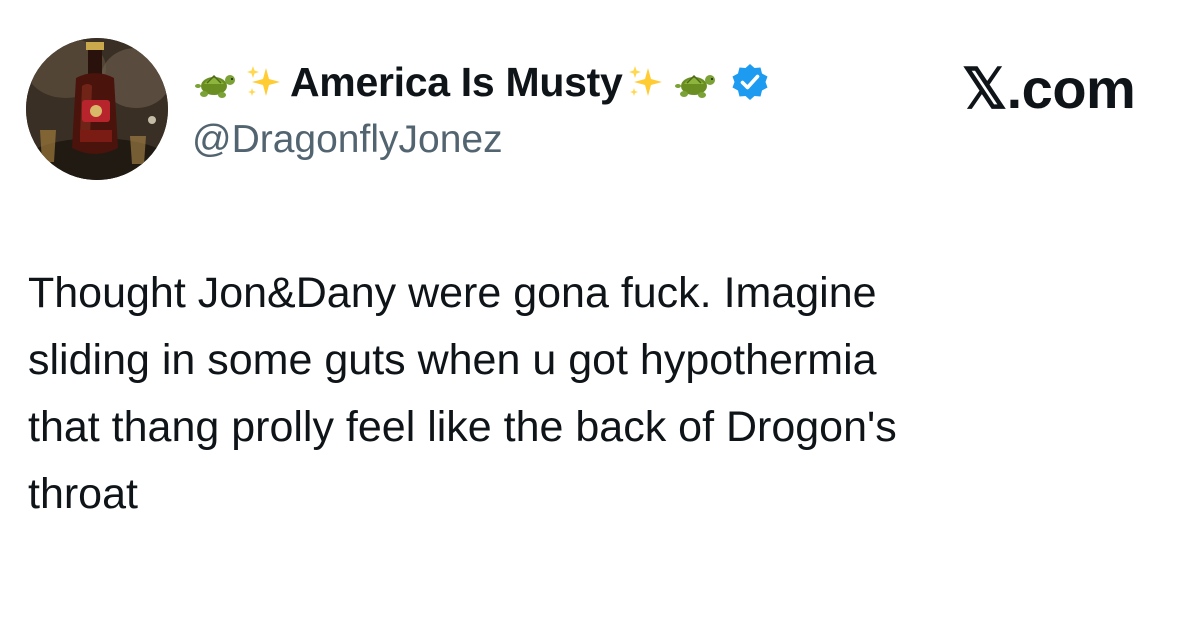 This screenshot has width=1200, height=619. Describe the element at coordinates (83, 494) in the screenshot. I see `tweet-text-line: throat` at that location.